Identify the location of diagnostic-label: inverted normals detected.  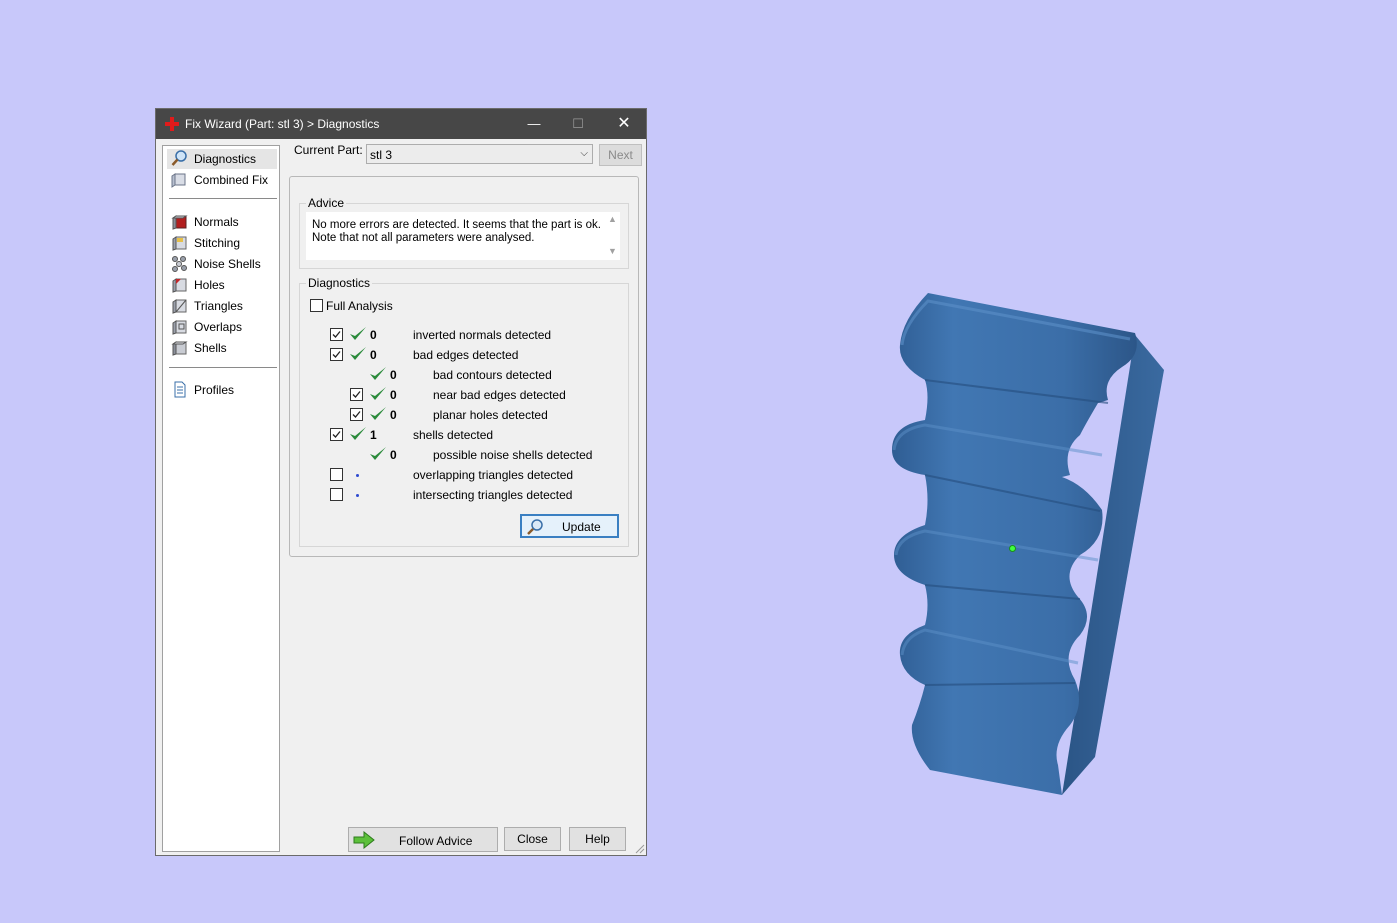
(482, 335).